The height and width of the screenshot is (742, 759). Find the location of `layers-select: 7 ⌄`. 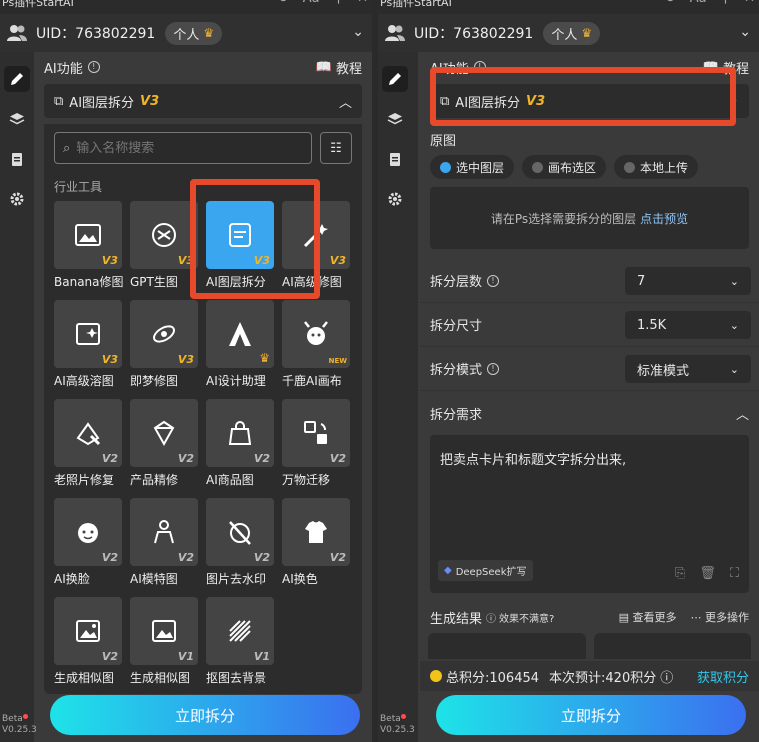

layers-select: 7 ⌄ is located at coordinates (688, 281).